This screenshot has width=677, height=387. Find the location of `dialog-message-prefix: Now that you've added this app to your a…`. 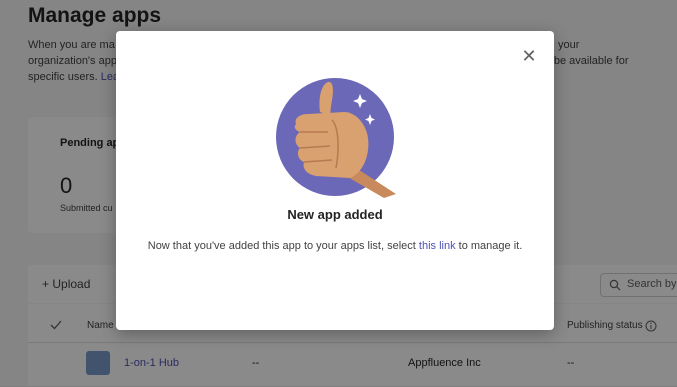

dialog-message-prefix: Now that you've added this app to your a… is located at coordinates (281, 246).